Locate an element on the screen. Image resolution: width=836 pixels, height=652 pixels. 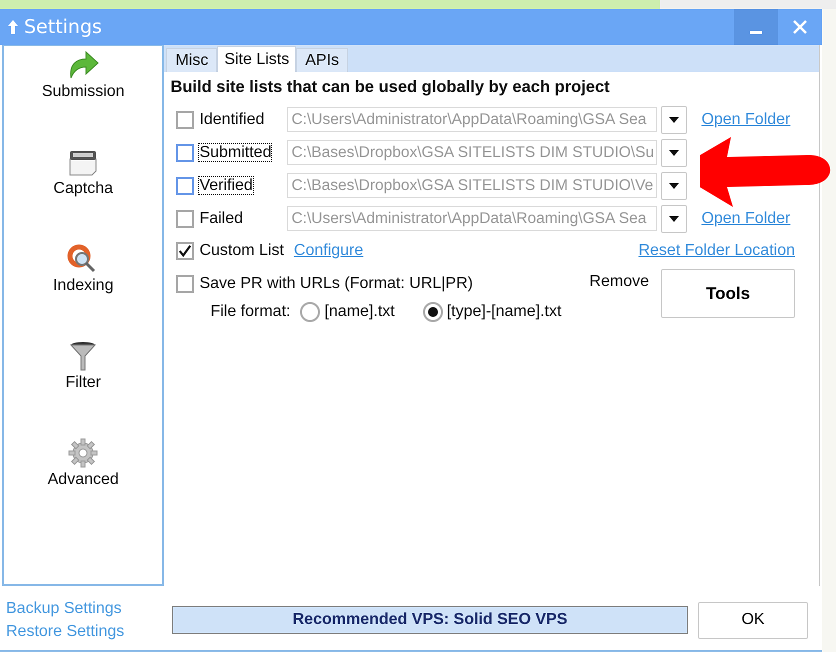
checkbox-label: Submitted is located at coordinates (235, 152).